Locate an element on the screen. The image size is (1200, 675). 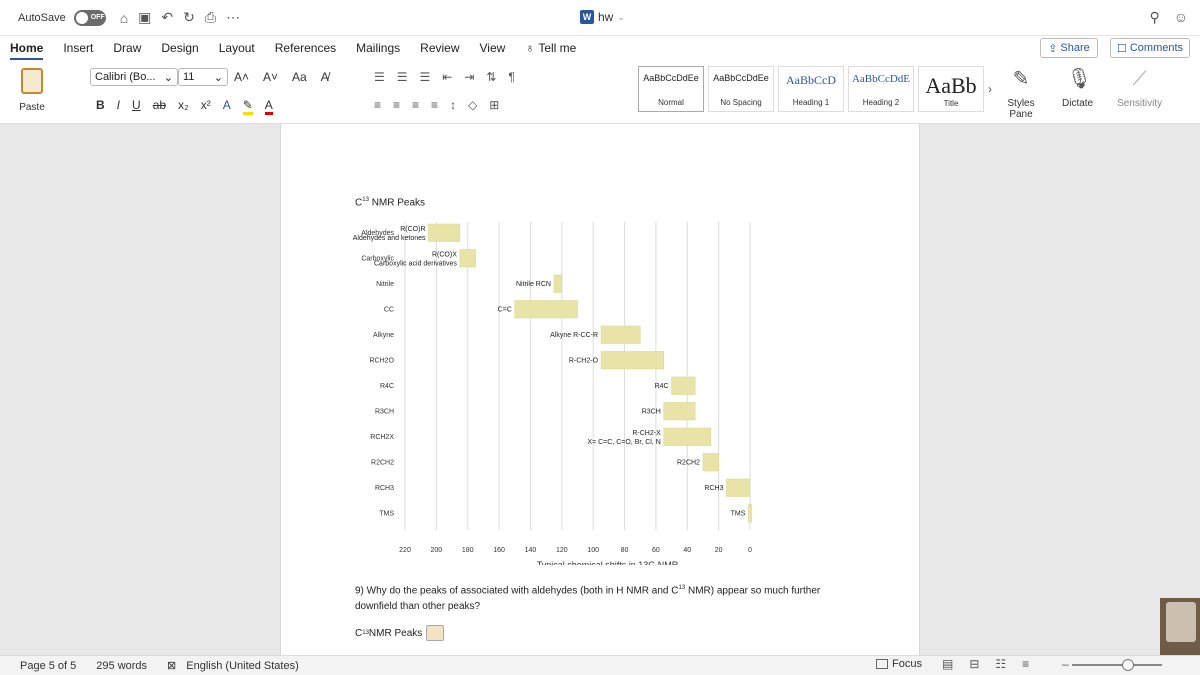
shading-icon: ◇ is located at coordinates (472, 105).